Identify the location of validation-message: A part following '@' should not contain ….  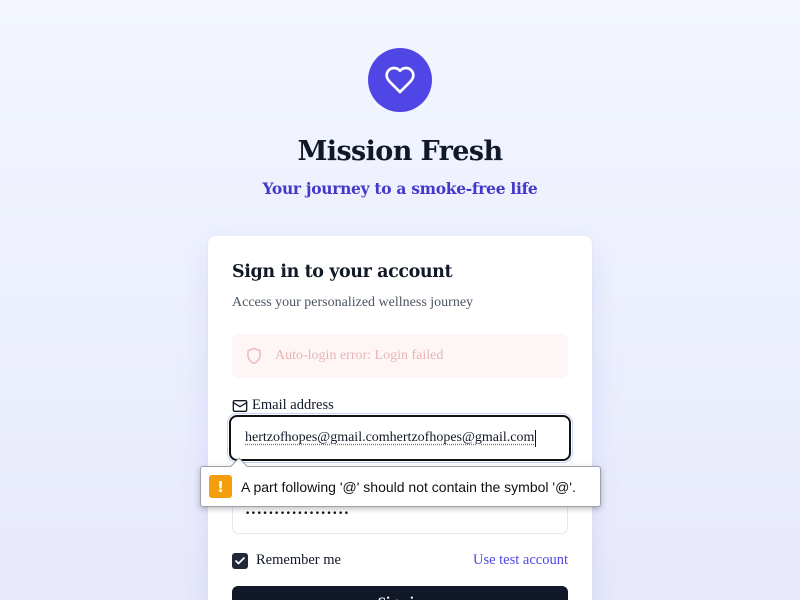
(408, 486).